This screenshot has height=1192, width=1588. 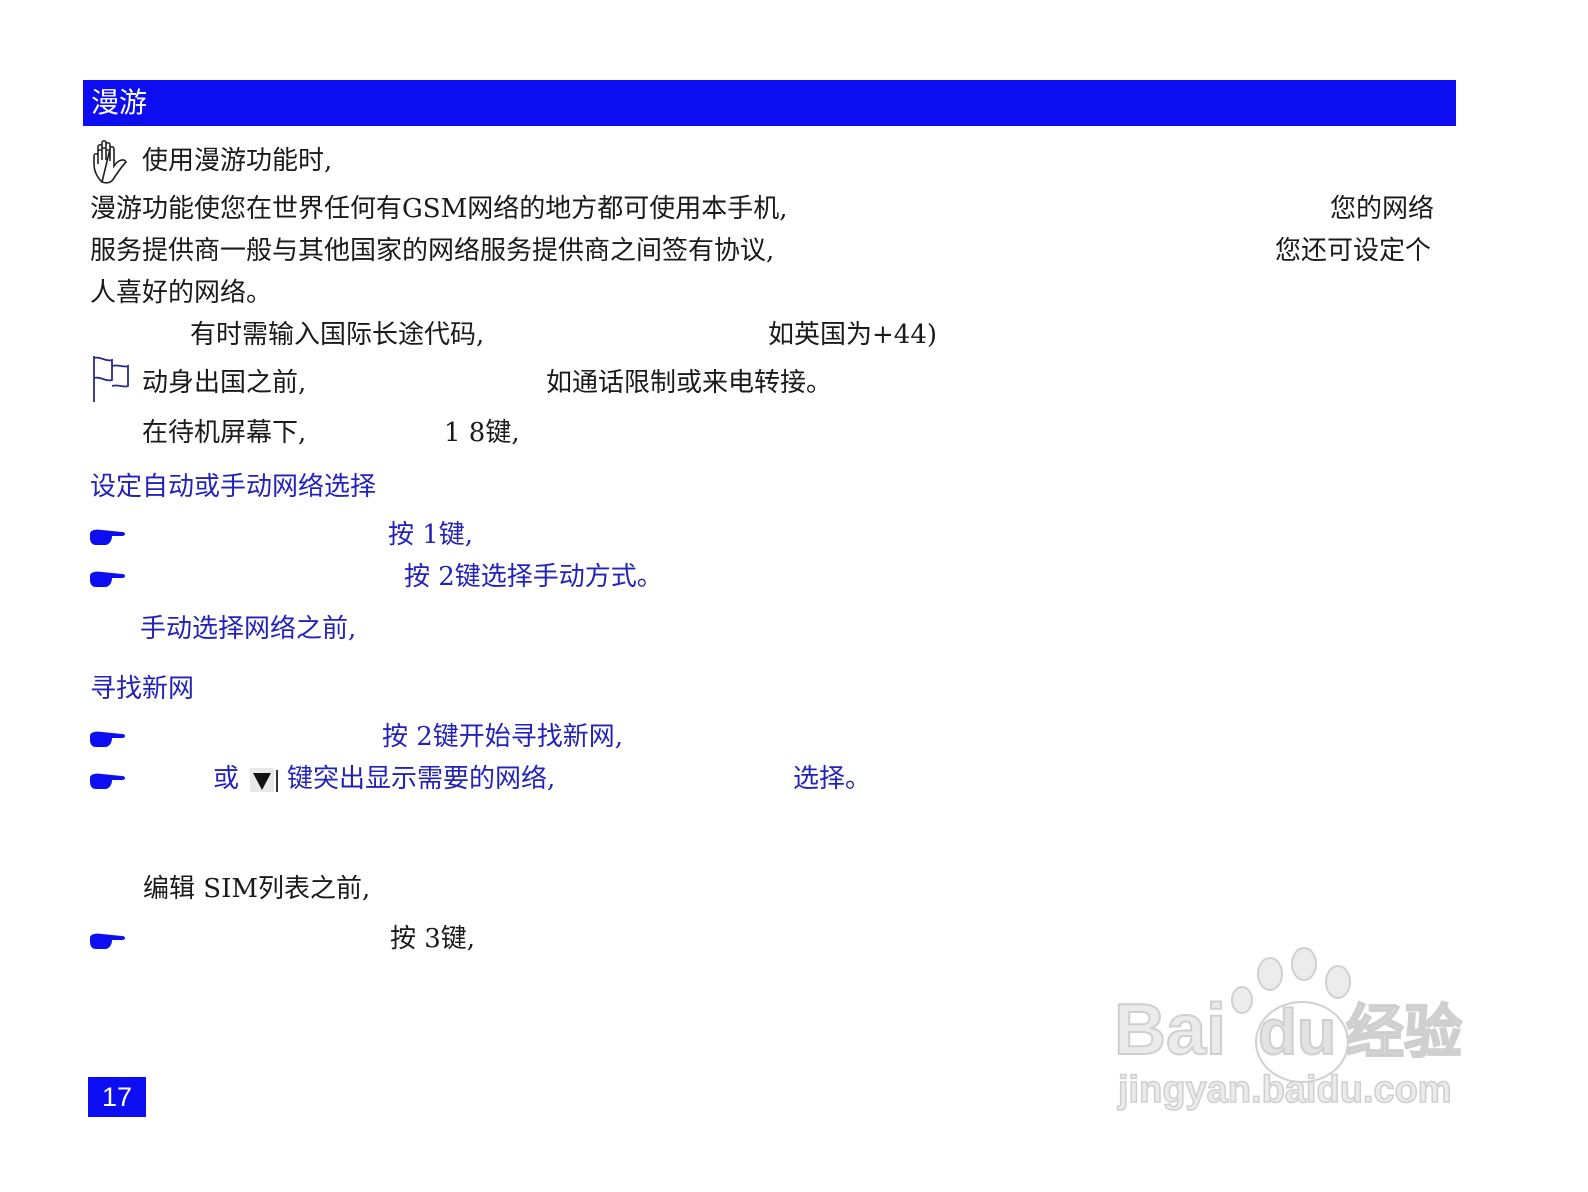 What do you see at coordinates (769, 103) in the screenshot?
I see `section-header-bar: 漫游` at bounding box center [769, 103].